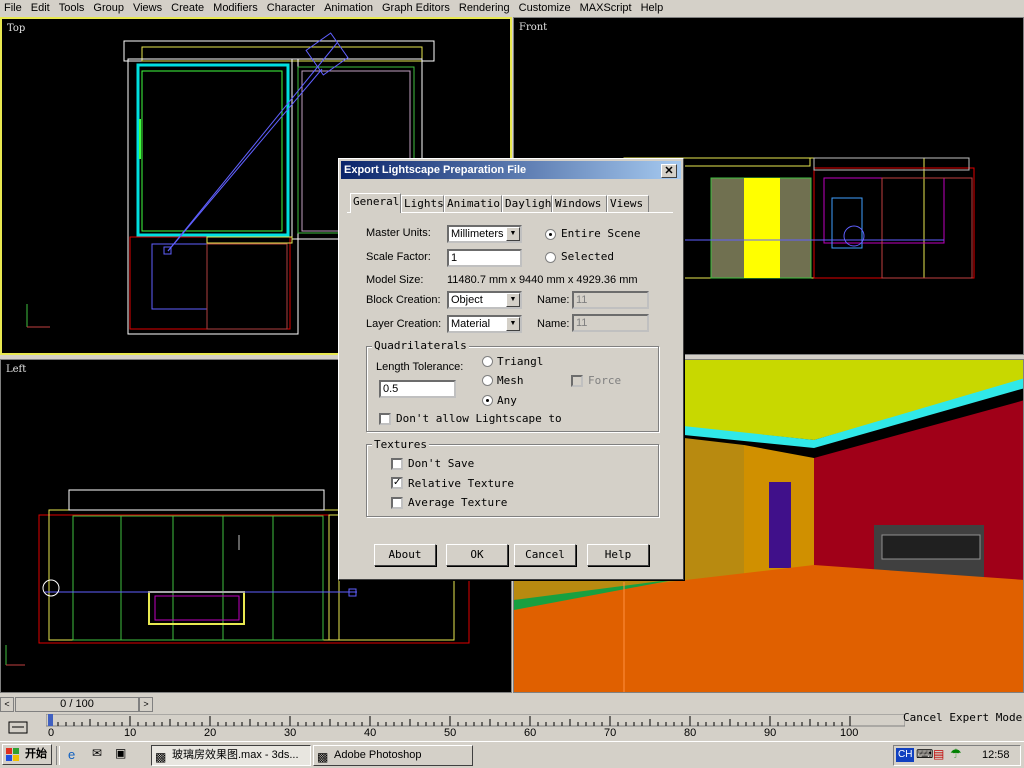  What do you see at coordinates (485, 8) in the screenshot?
I see `menu-rendering: Rendering` at bounding box center [485, 8].